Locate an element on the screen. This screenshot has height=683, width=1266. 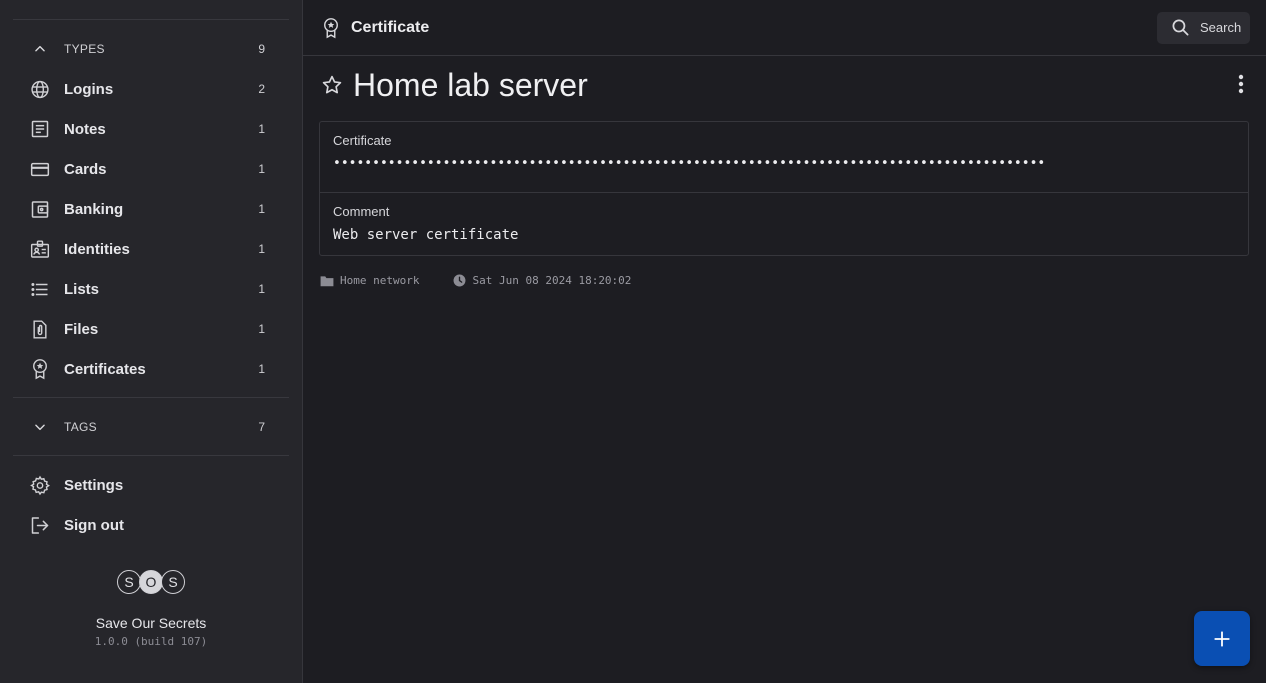
globe-icon is located at coordinates (40, 89).